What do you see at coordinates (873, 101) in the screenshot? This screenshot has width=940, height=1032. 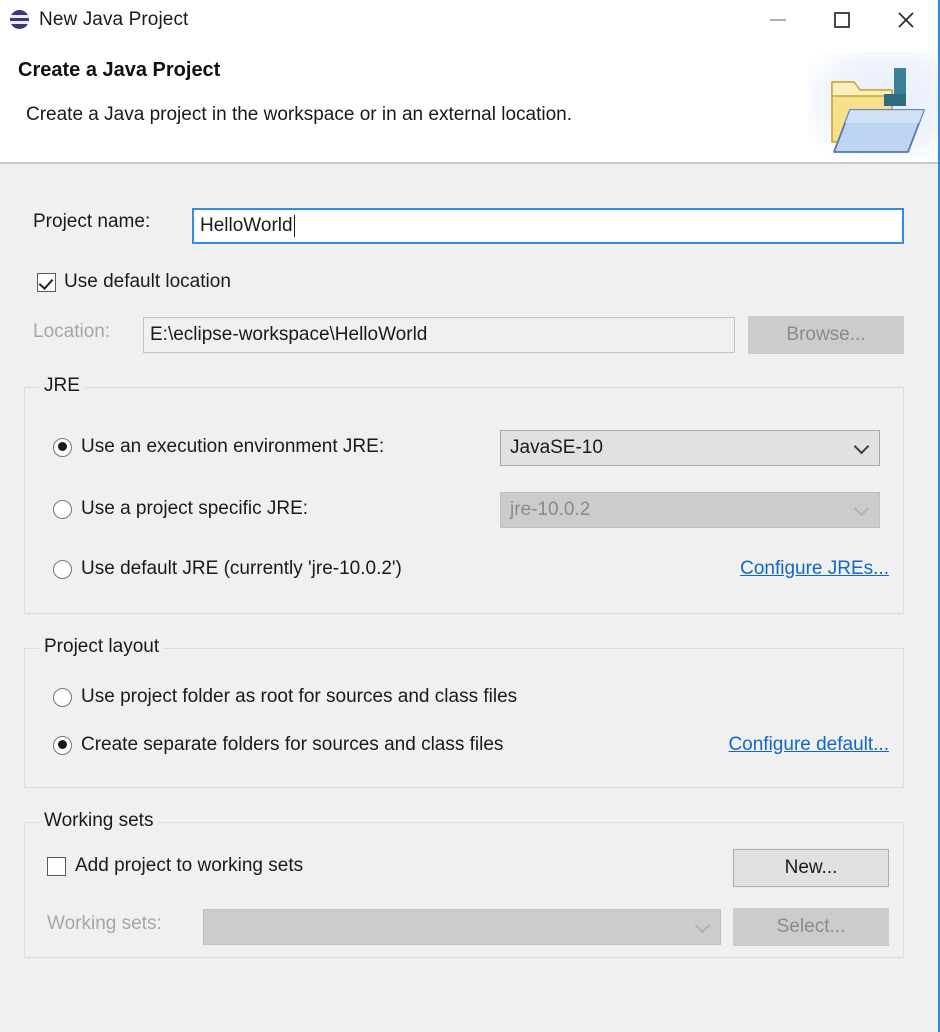 I see `java-project-folder-icon` at bounding box center [873, 101].